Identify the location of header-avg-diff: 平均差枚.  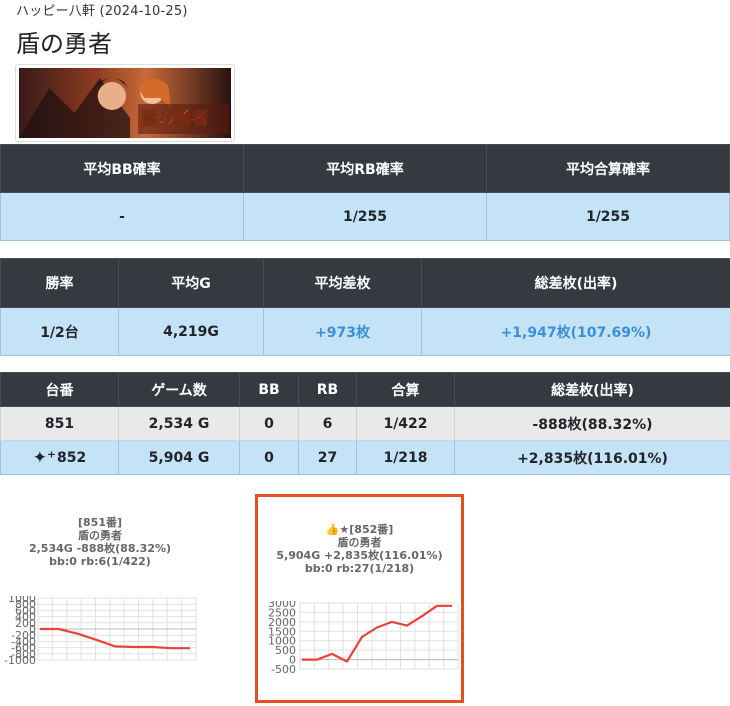
(342, 283).